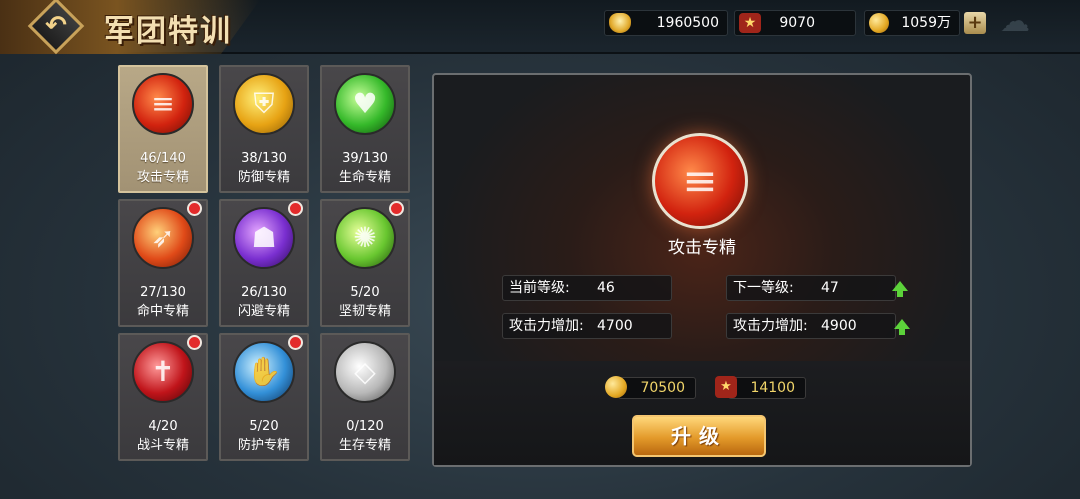 The image size is (1080, 499). Describe the element at coordinates (364, 311) in the screenshot. I see `skill-name: 坚韧专精` at that location.